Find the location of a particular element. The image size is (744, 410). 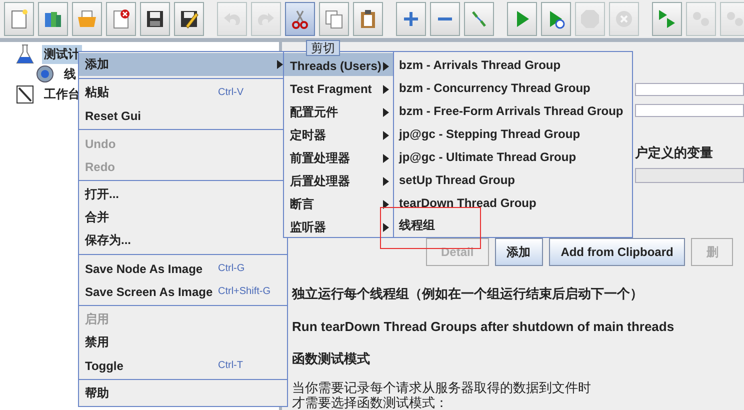

panel-button: Add from Clipboard is located at coordinates (617, 252).